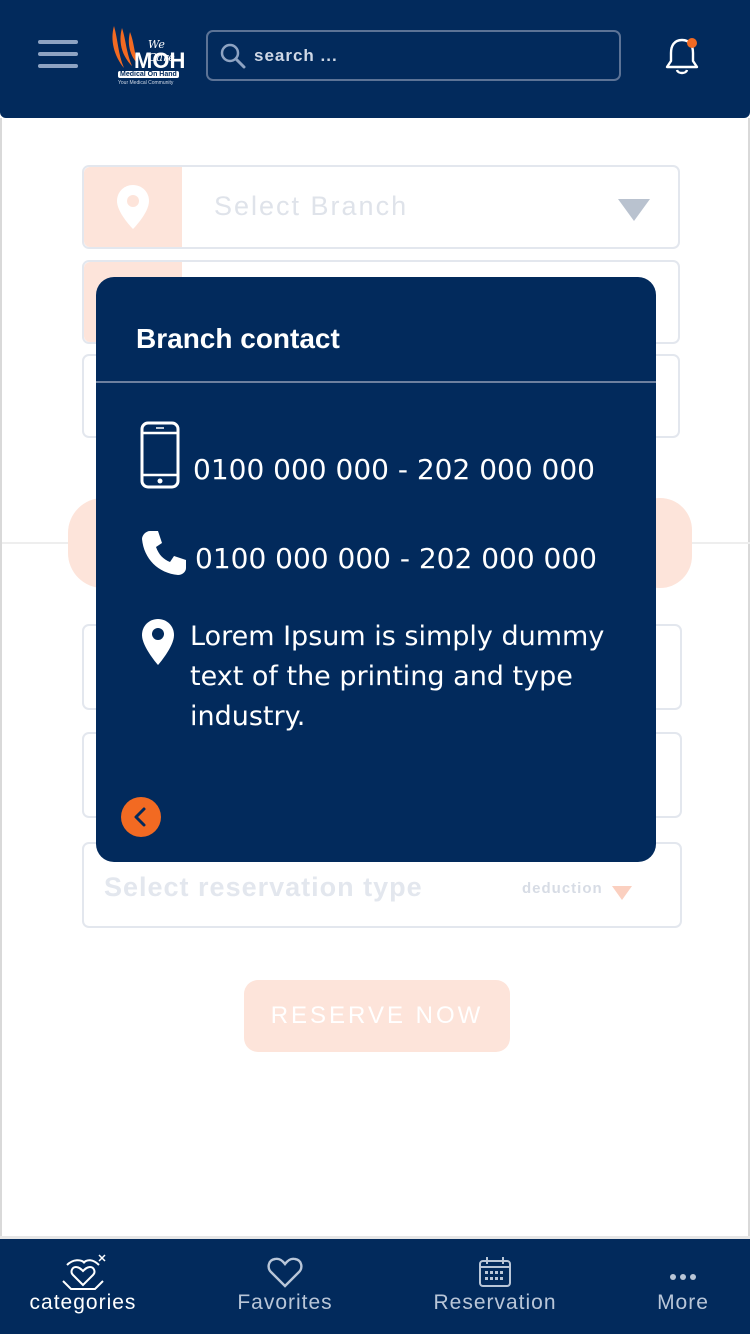 Image resolution: width=750 pixels, height=1334 pixels. Describe the element at coordinates (158, 642) in the screenshot. I see `location-pin-icon` at that location.